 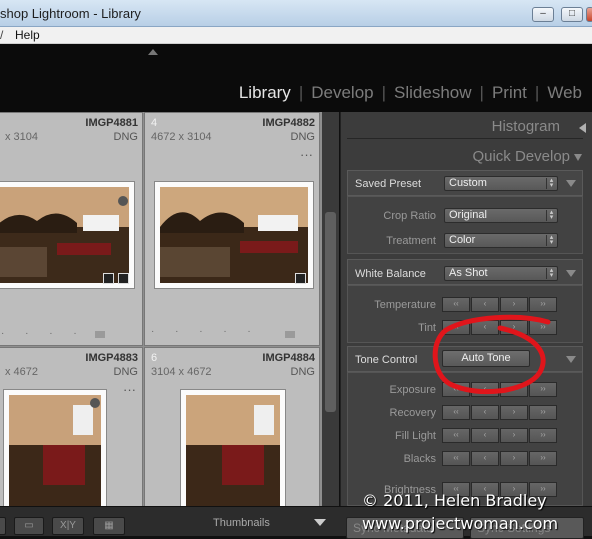 I want to click on grid-cell: x 3104 IMGP4881 DNG · · · · ·, so click(x=71, y=229).